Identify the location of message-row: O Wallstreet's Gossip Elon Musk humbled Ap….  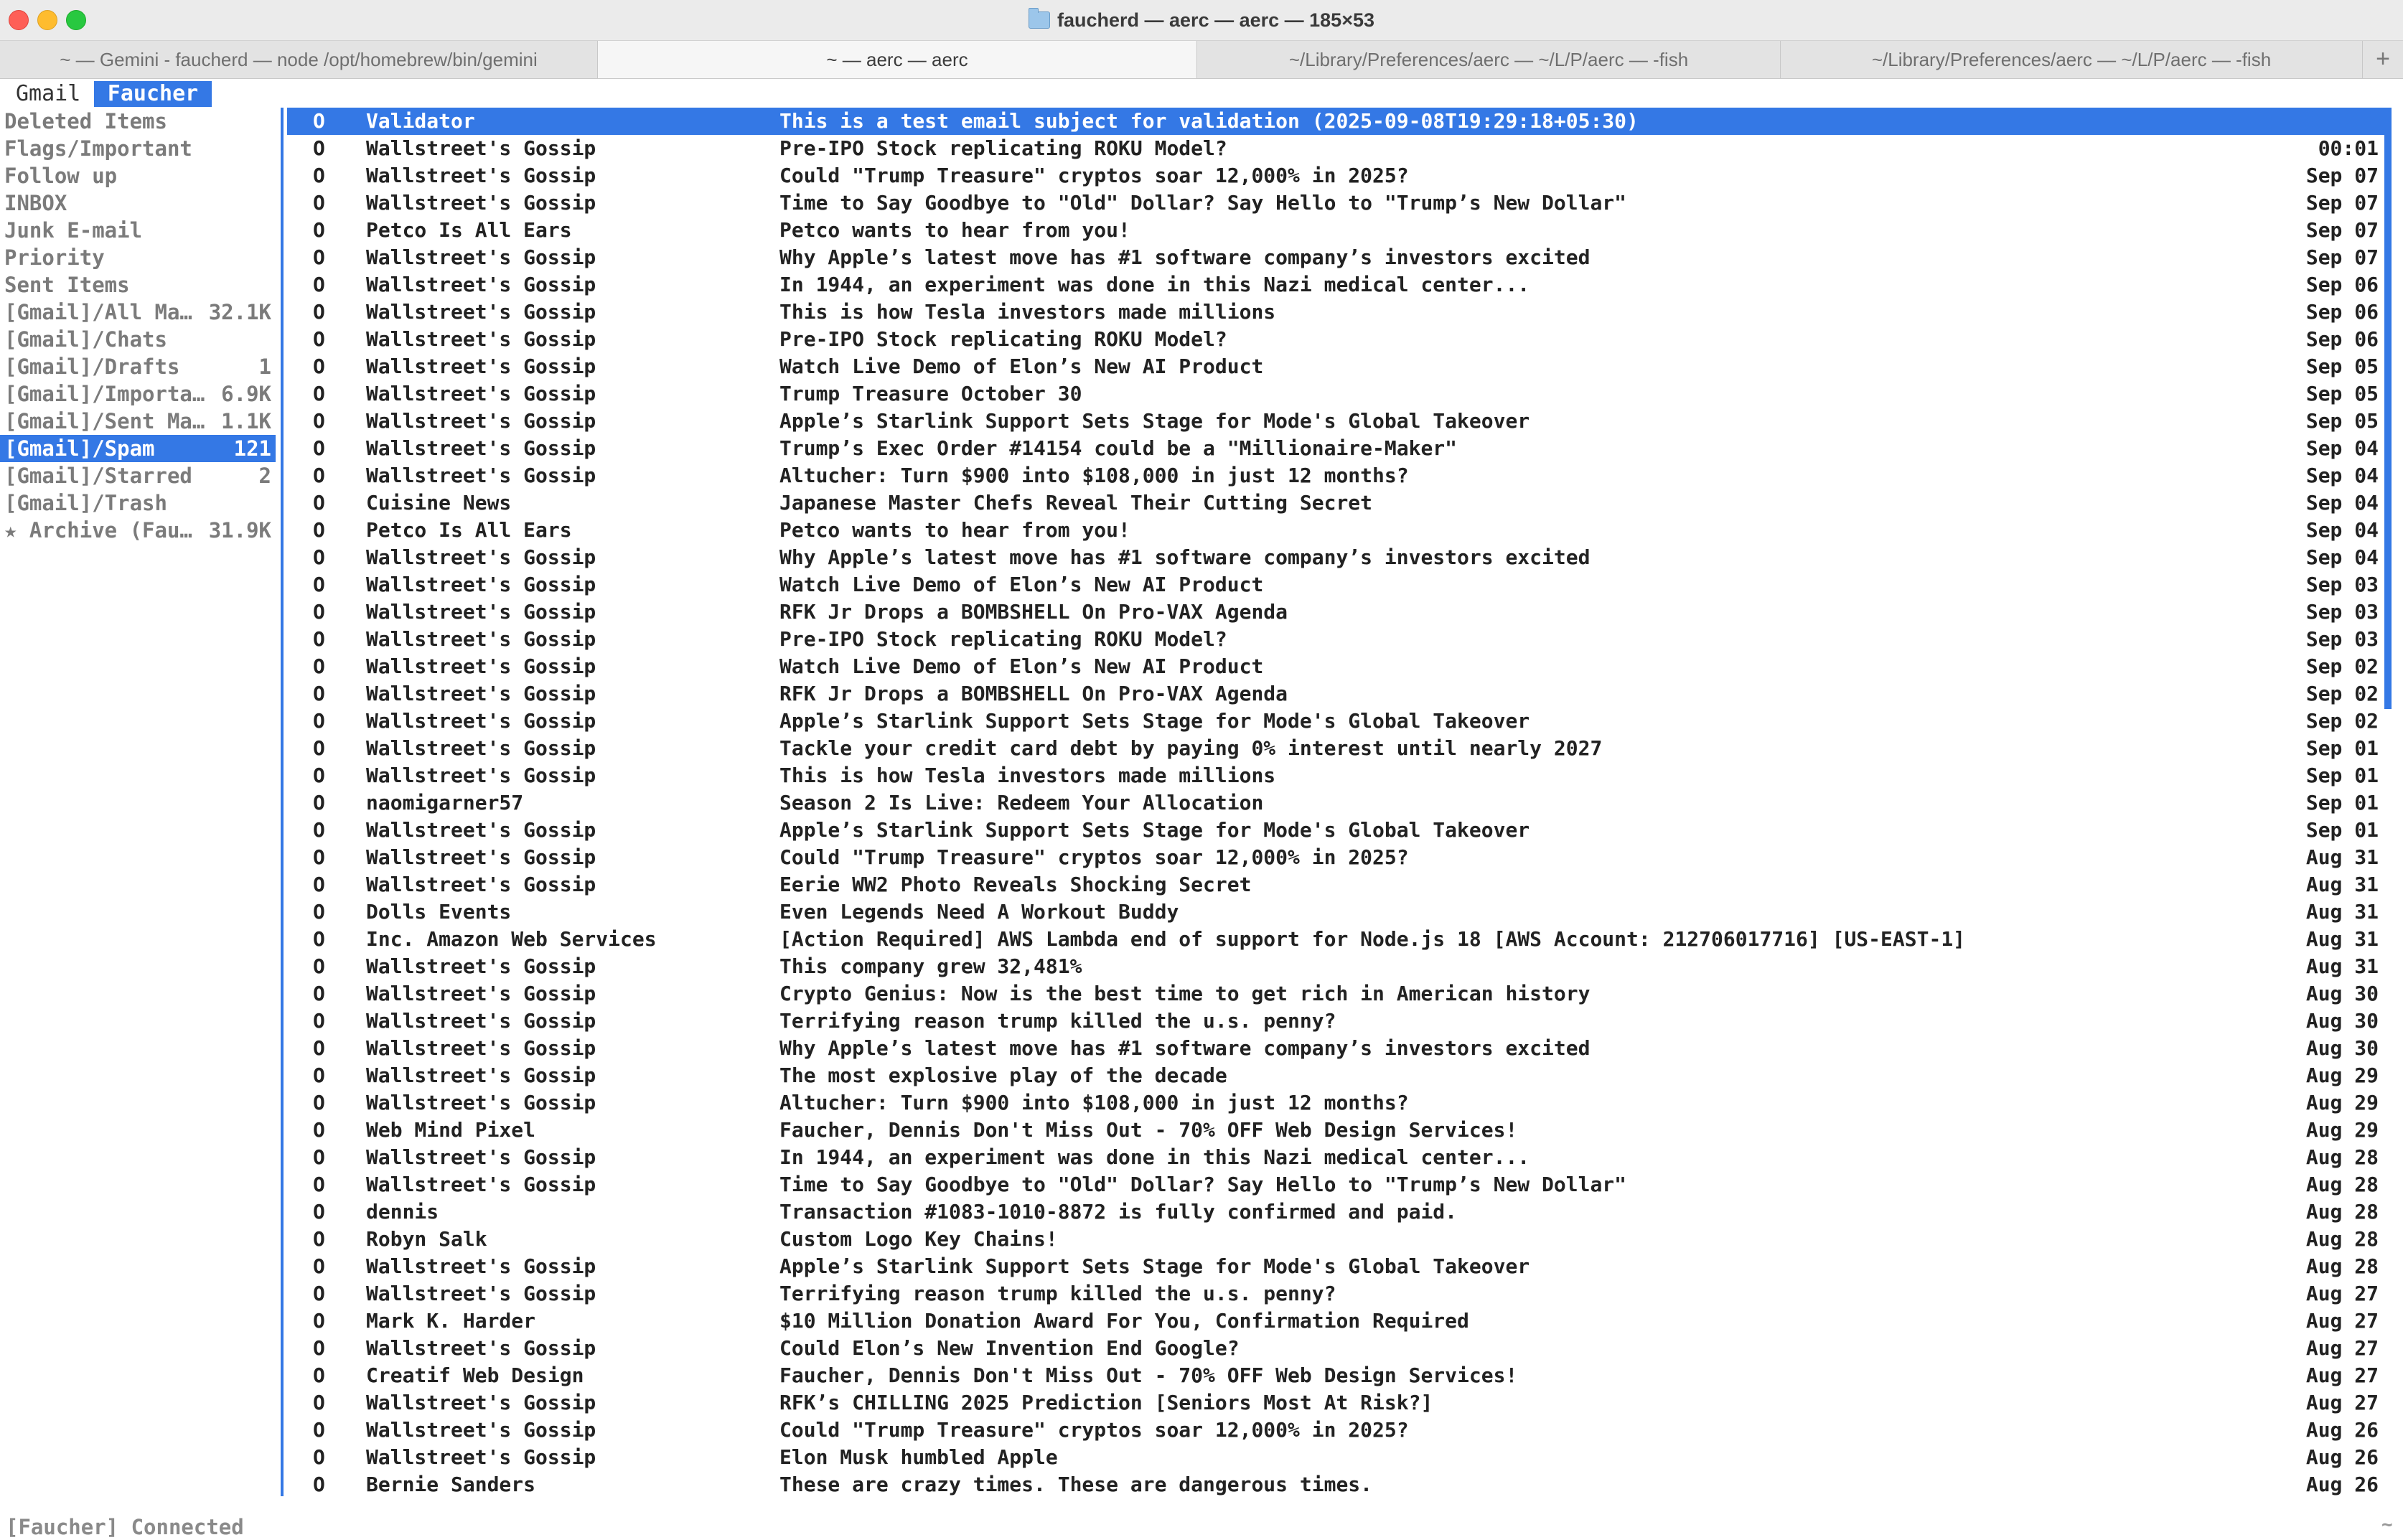
(1335, 1457).